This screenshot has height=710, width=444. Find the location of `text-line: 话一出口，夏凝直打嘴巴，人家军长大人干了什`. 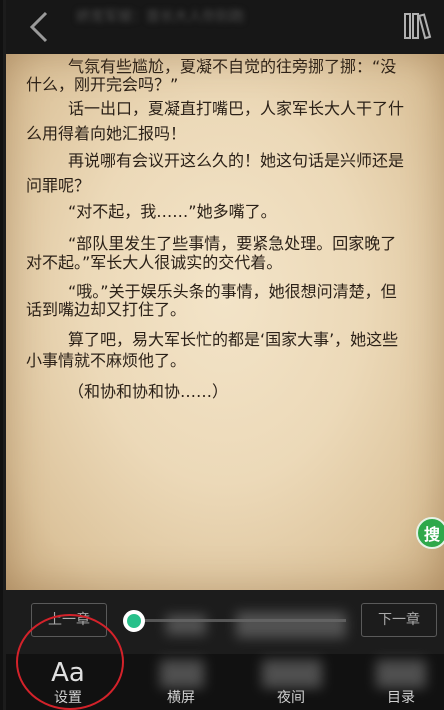

text-line: 话一出口，夏凝直打嘴巴，人家军长大人干了什 is located at coordinates (236, 108).